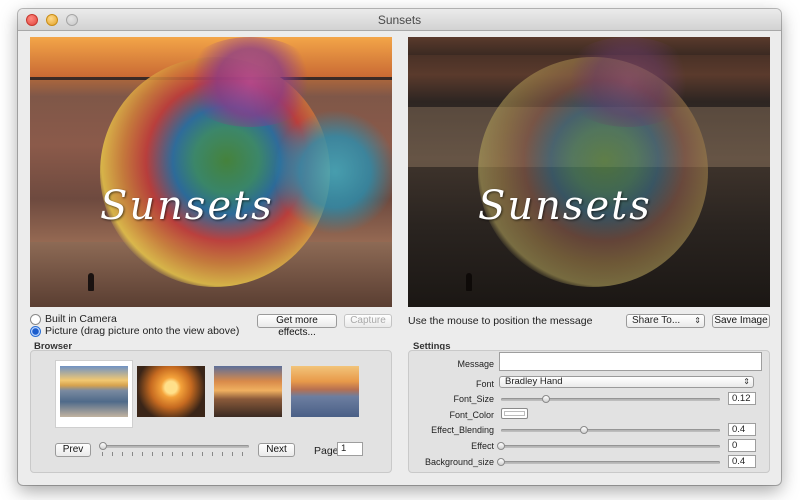 This screenshot has height=500, width=800. Describe the element at coordinates (742, 461) in the screenshot. I see `background-size-field: 0.4` at that location.